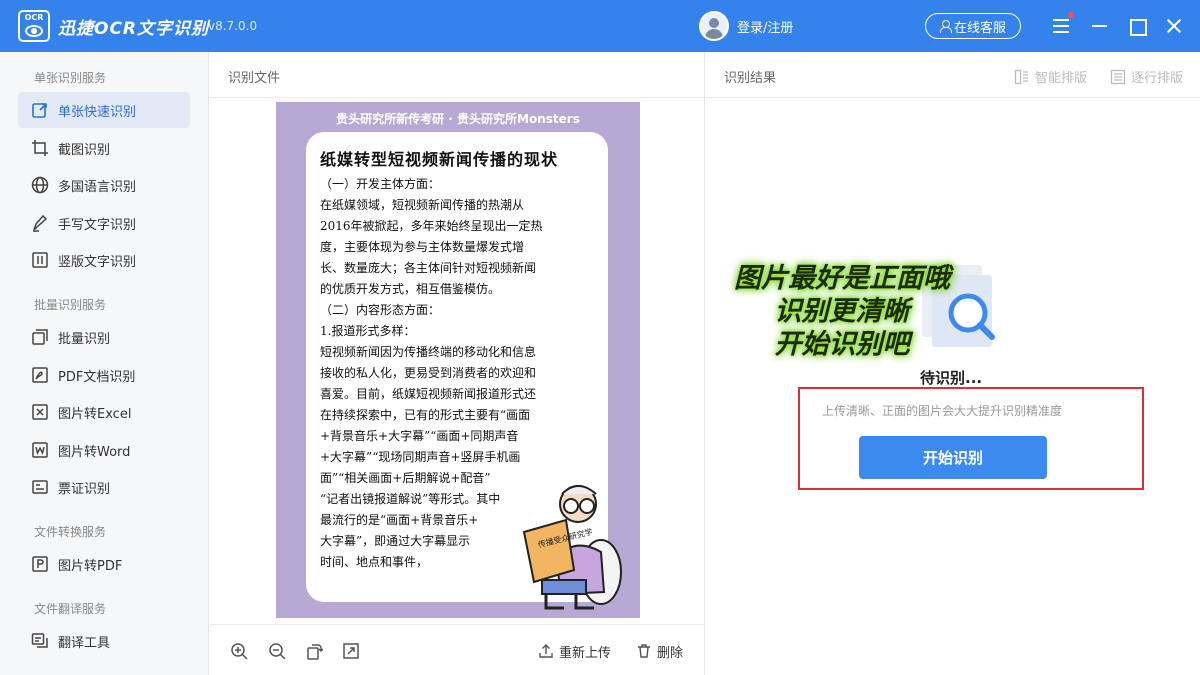 This screenshot has width=1200, height=675. What do you see at coordinates (842, 278) in the screenshot?
I see `overlay-line: 图片最好是正面哦` at bounding box center [842, 278].